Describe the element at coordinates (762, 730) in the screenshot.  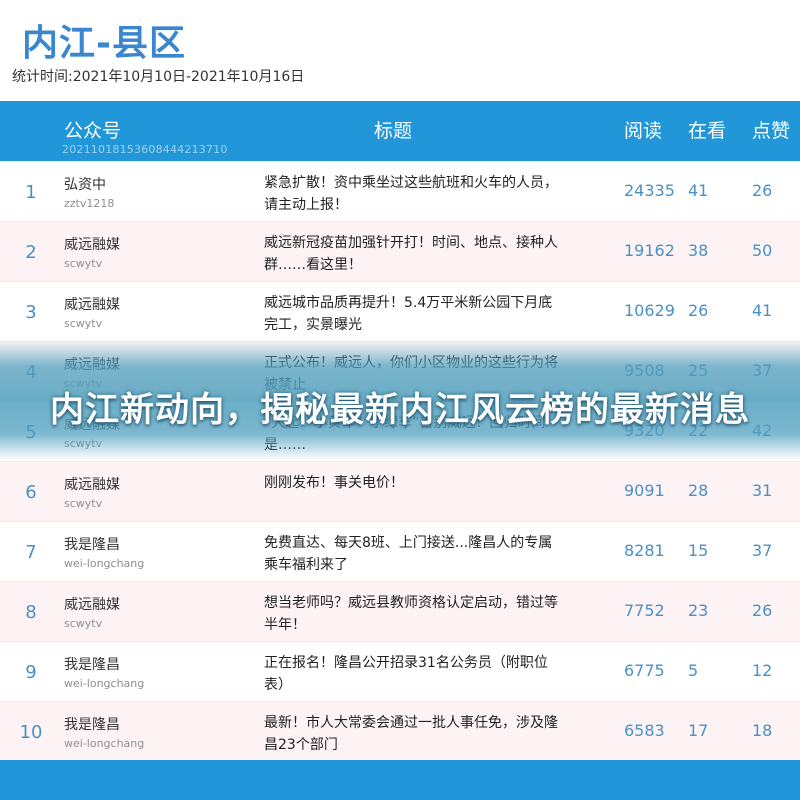
I see `like-count: 18` at that location.